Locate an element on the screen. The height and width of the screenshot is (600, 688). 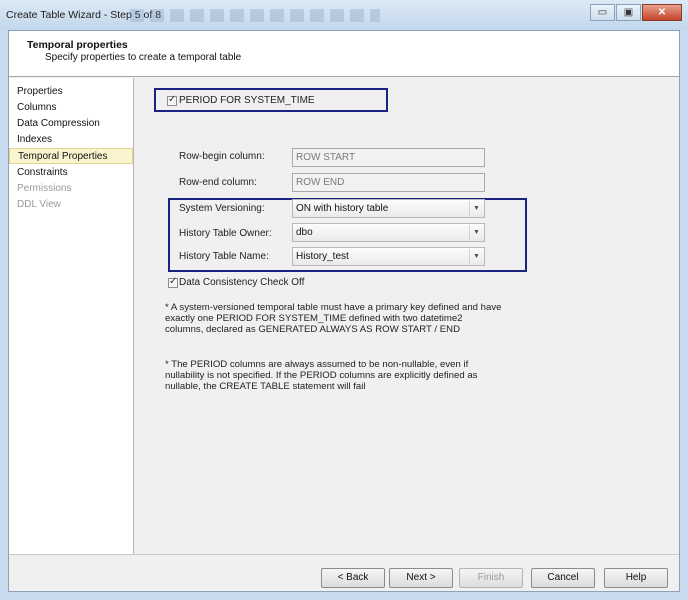
nav-item-constraints: Constraints is located at coordinates (71, 173).